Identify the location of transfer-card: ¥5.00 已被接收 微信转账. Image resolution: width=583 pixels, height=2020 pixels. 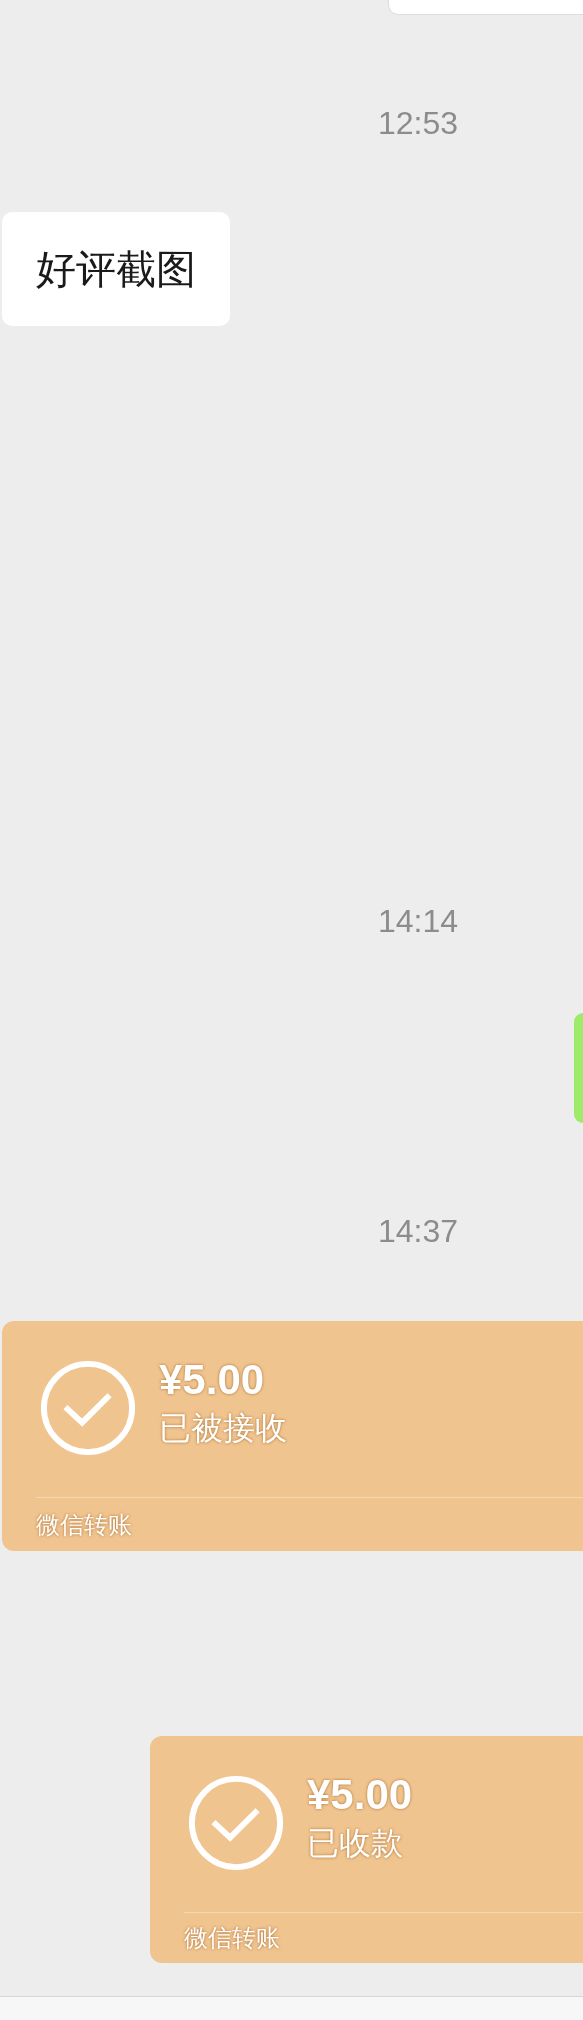
(292, 1436).